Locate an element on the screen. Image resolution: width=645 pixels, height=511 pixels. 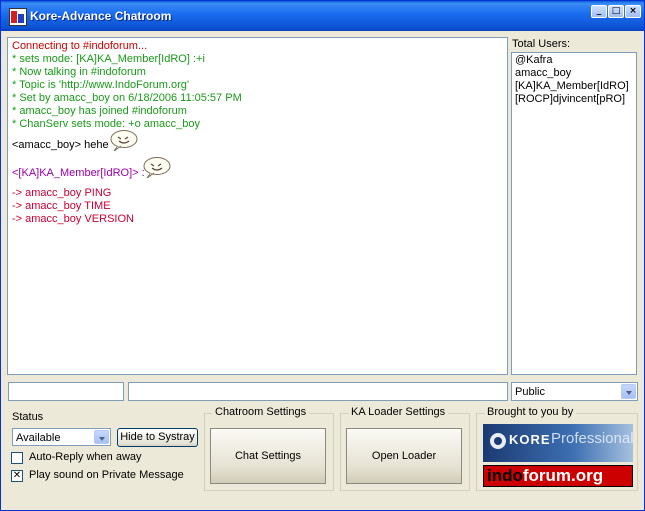
total-users-label: Total Users: is located at coordinates (541, 44).